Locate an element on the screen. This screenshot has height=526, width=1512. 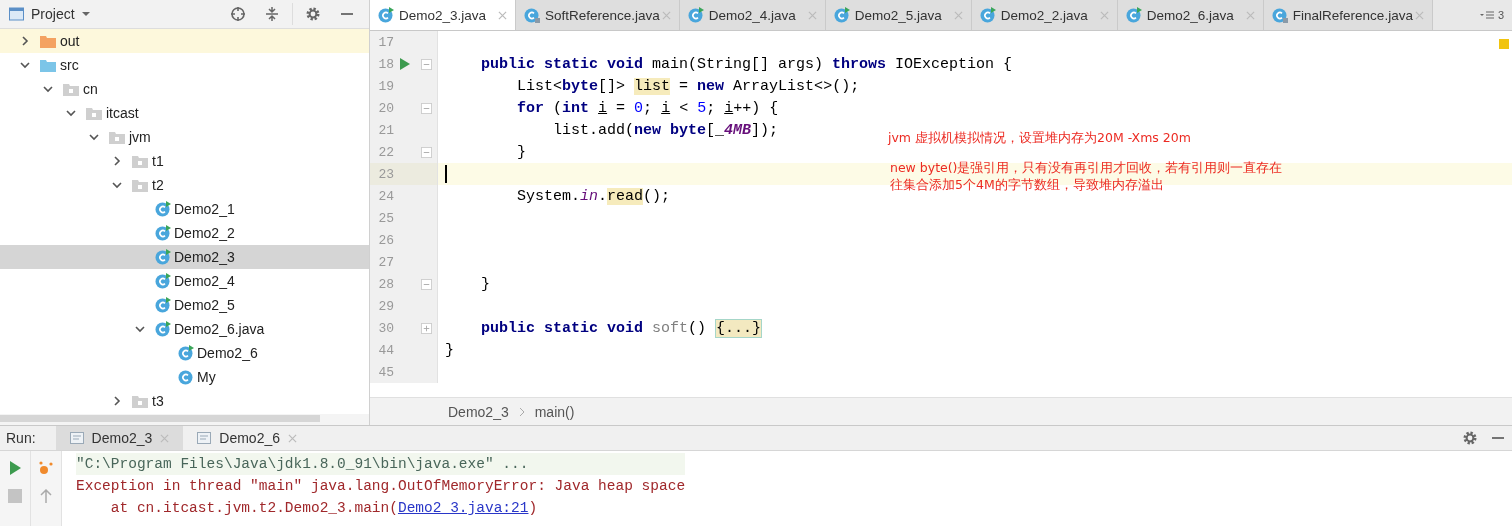
dots-icon is located at coordinates (46, 468).